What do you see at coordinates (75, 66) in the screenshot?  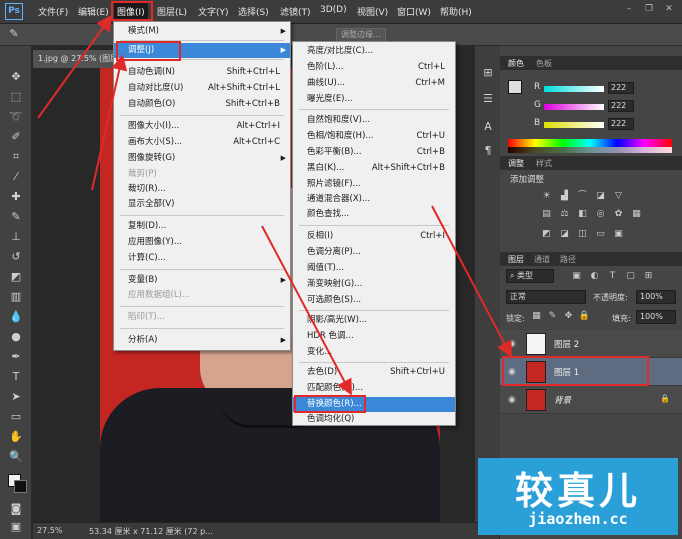 I see `arrow-to-image-menu` at bounding box center [75, 66].